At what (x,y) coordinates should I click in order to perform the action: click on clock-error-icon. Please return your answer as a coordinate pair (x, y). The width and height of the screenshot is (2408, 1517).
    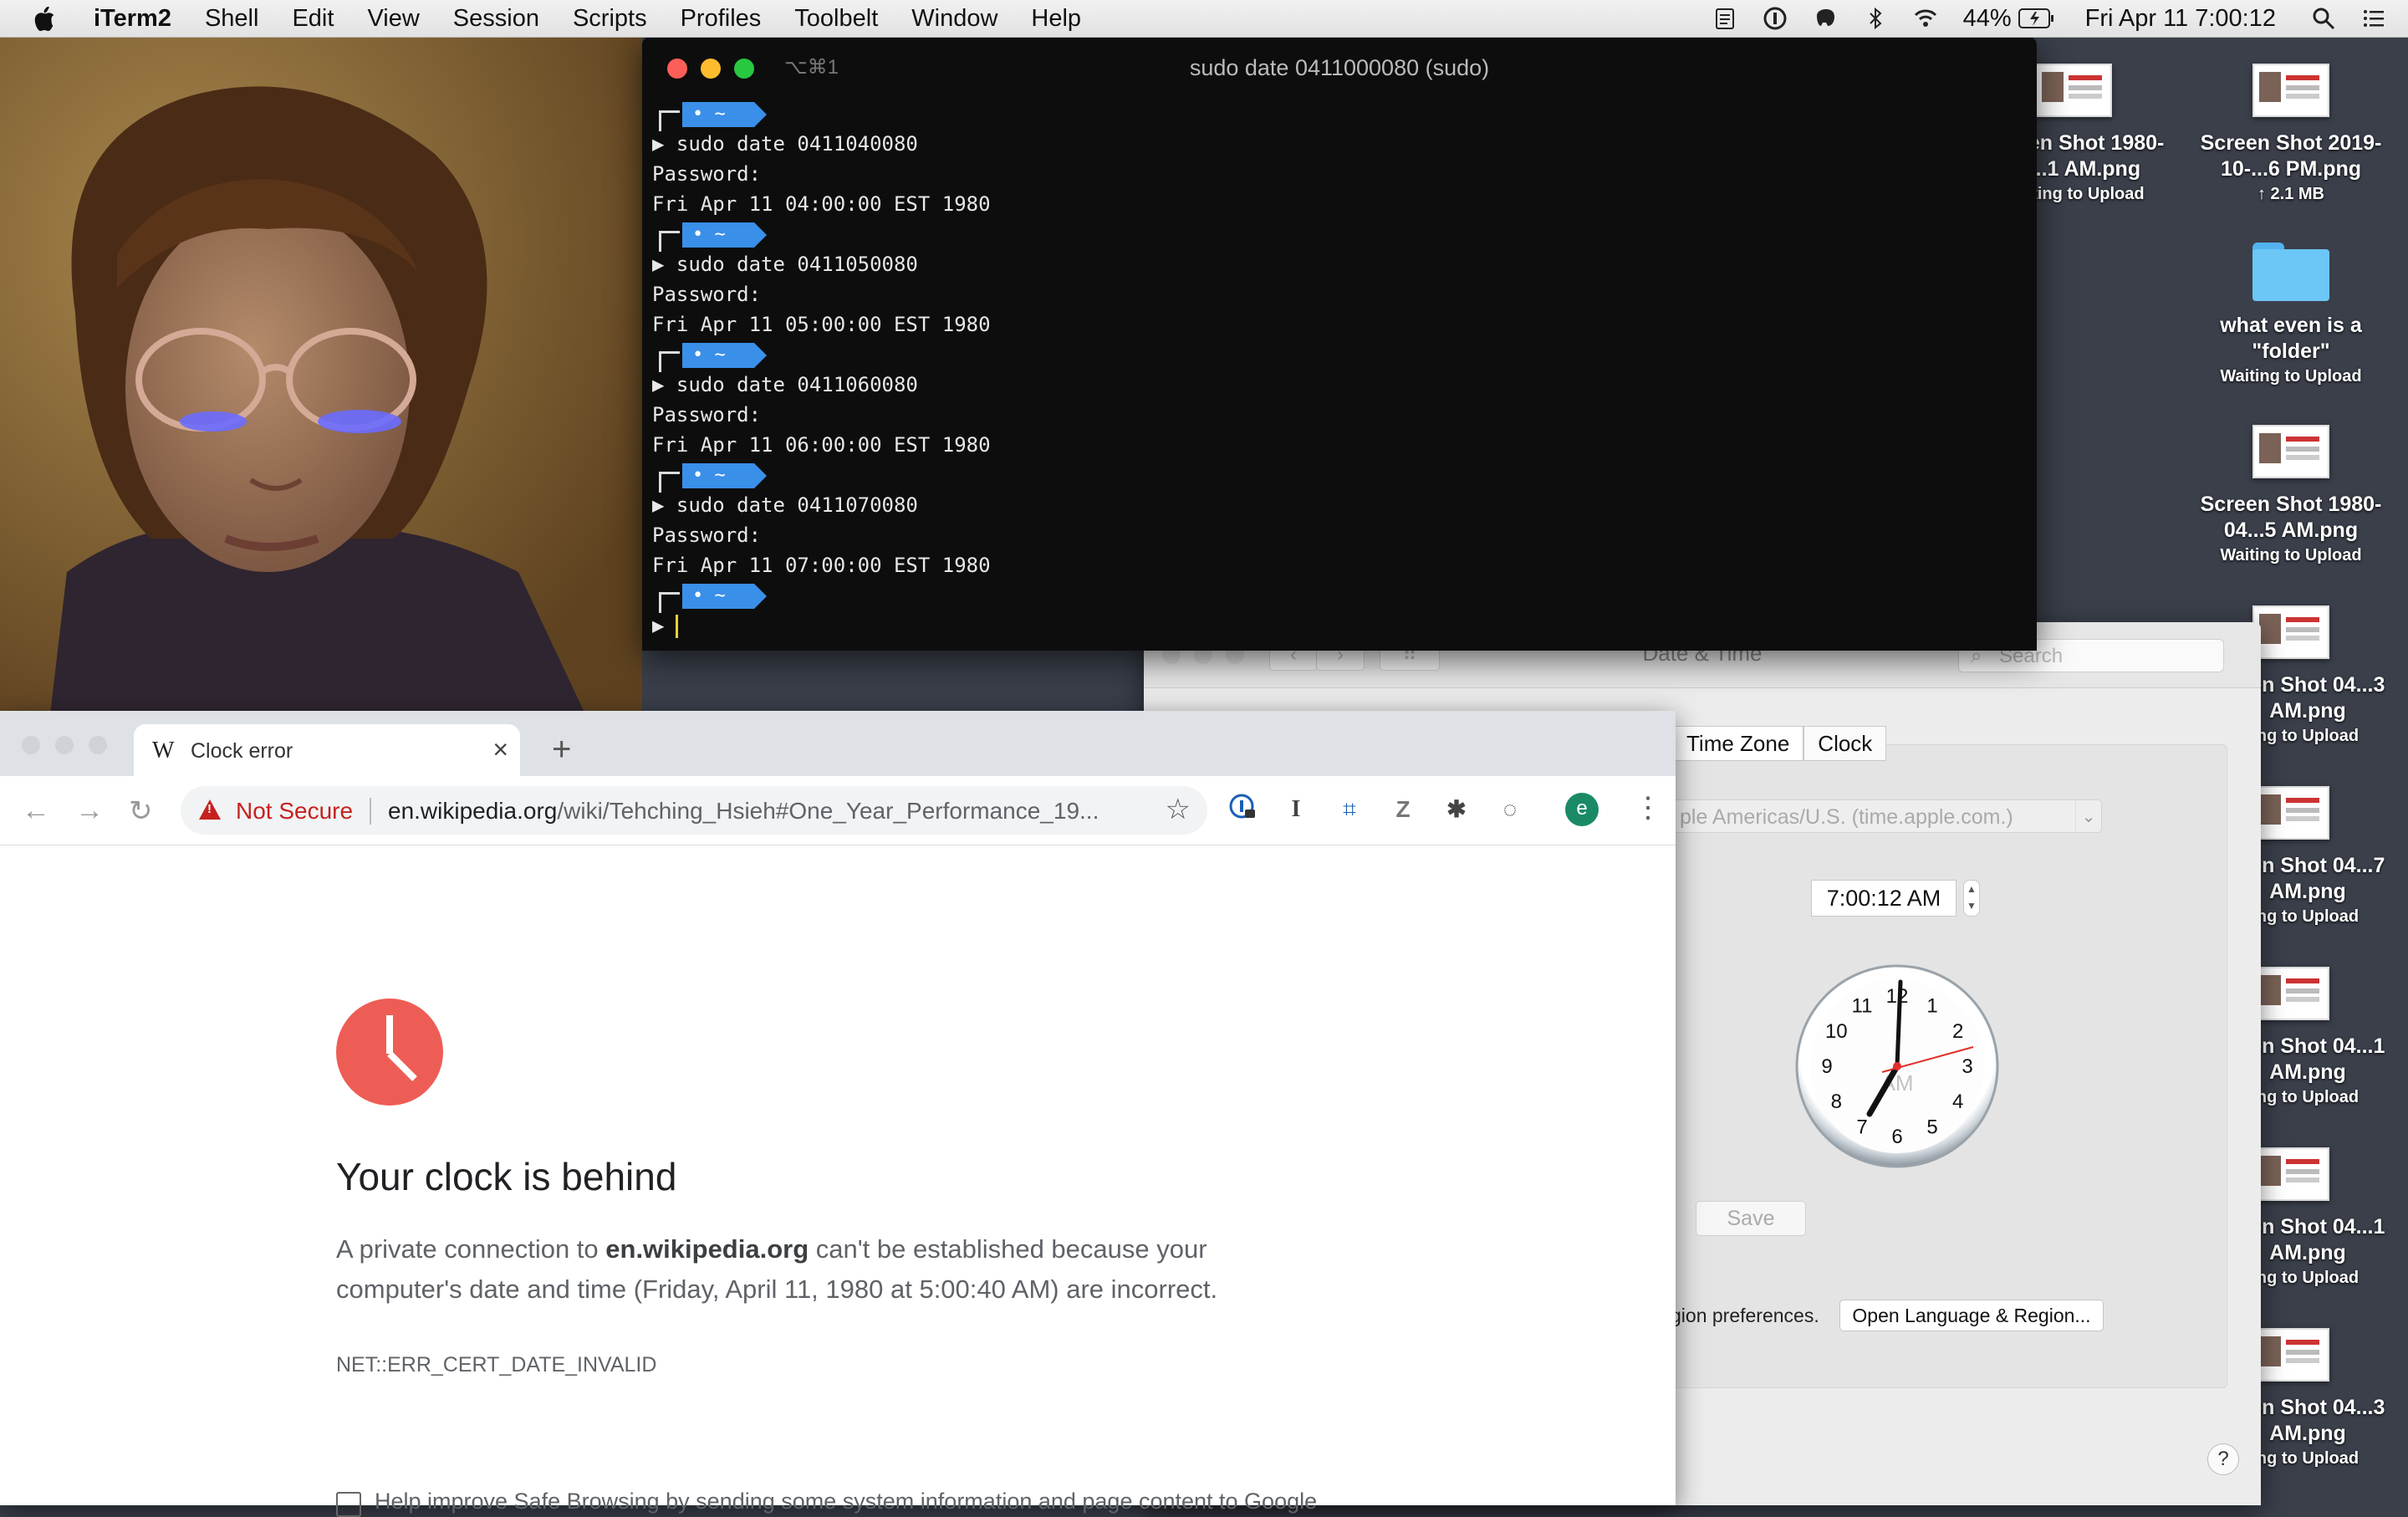
    Looking at the image, I should click on (390, 1052).